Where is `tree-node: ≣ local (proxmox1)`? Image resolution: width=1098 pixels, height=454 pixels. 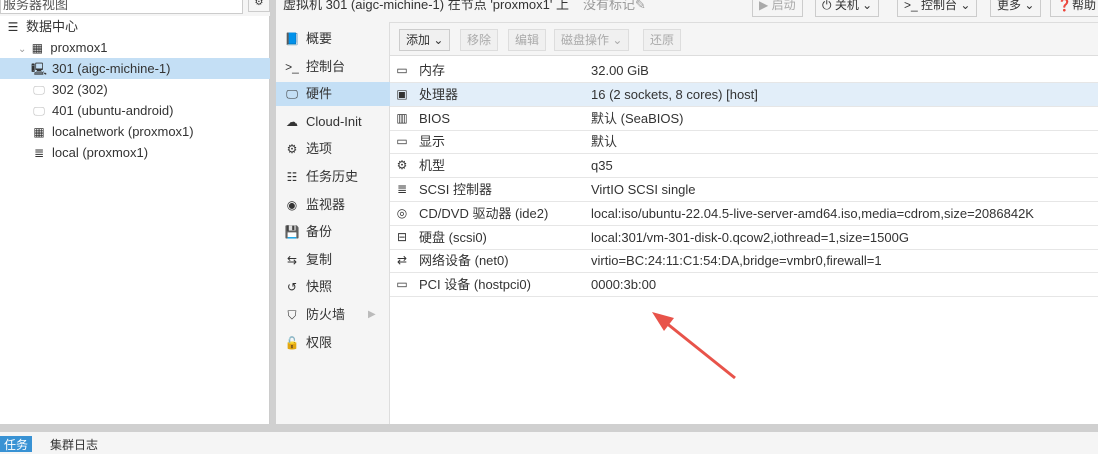
tree-node: ≣ local (proxmox1) is located at coordinates (135, 152).